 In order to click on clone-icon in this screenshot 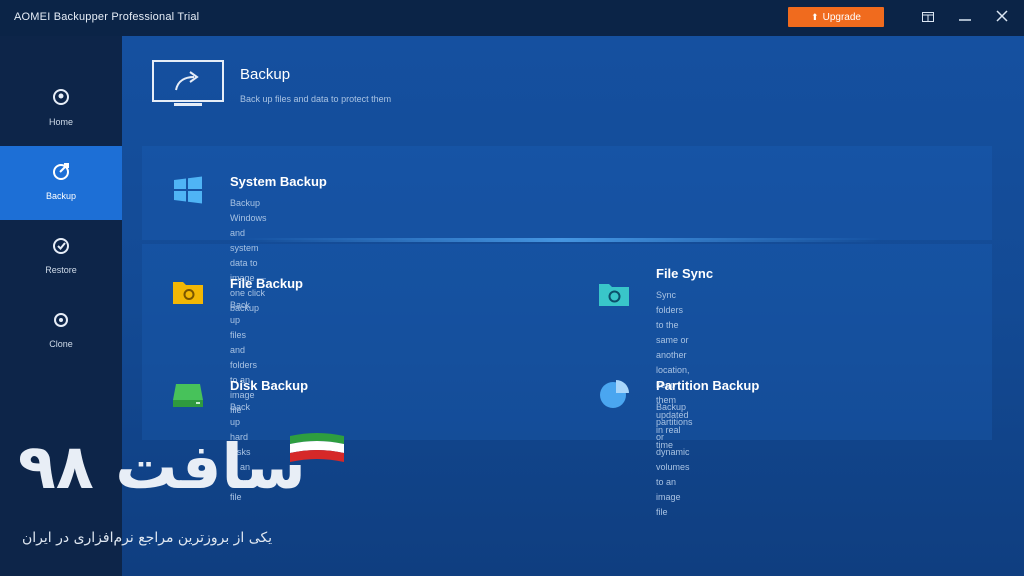, I will do `click(61, 320)`.